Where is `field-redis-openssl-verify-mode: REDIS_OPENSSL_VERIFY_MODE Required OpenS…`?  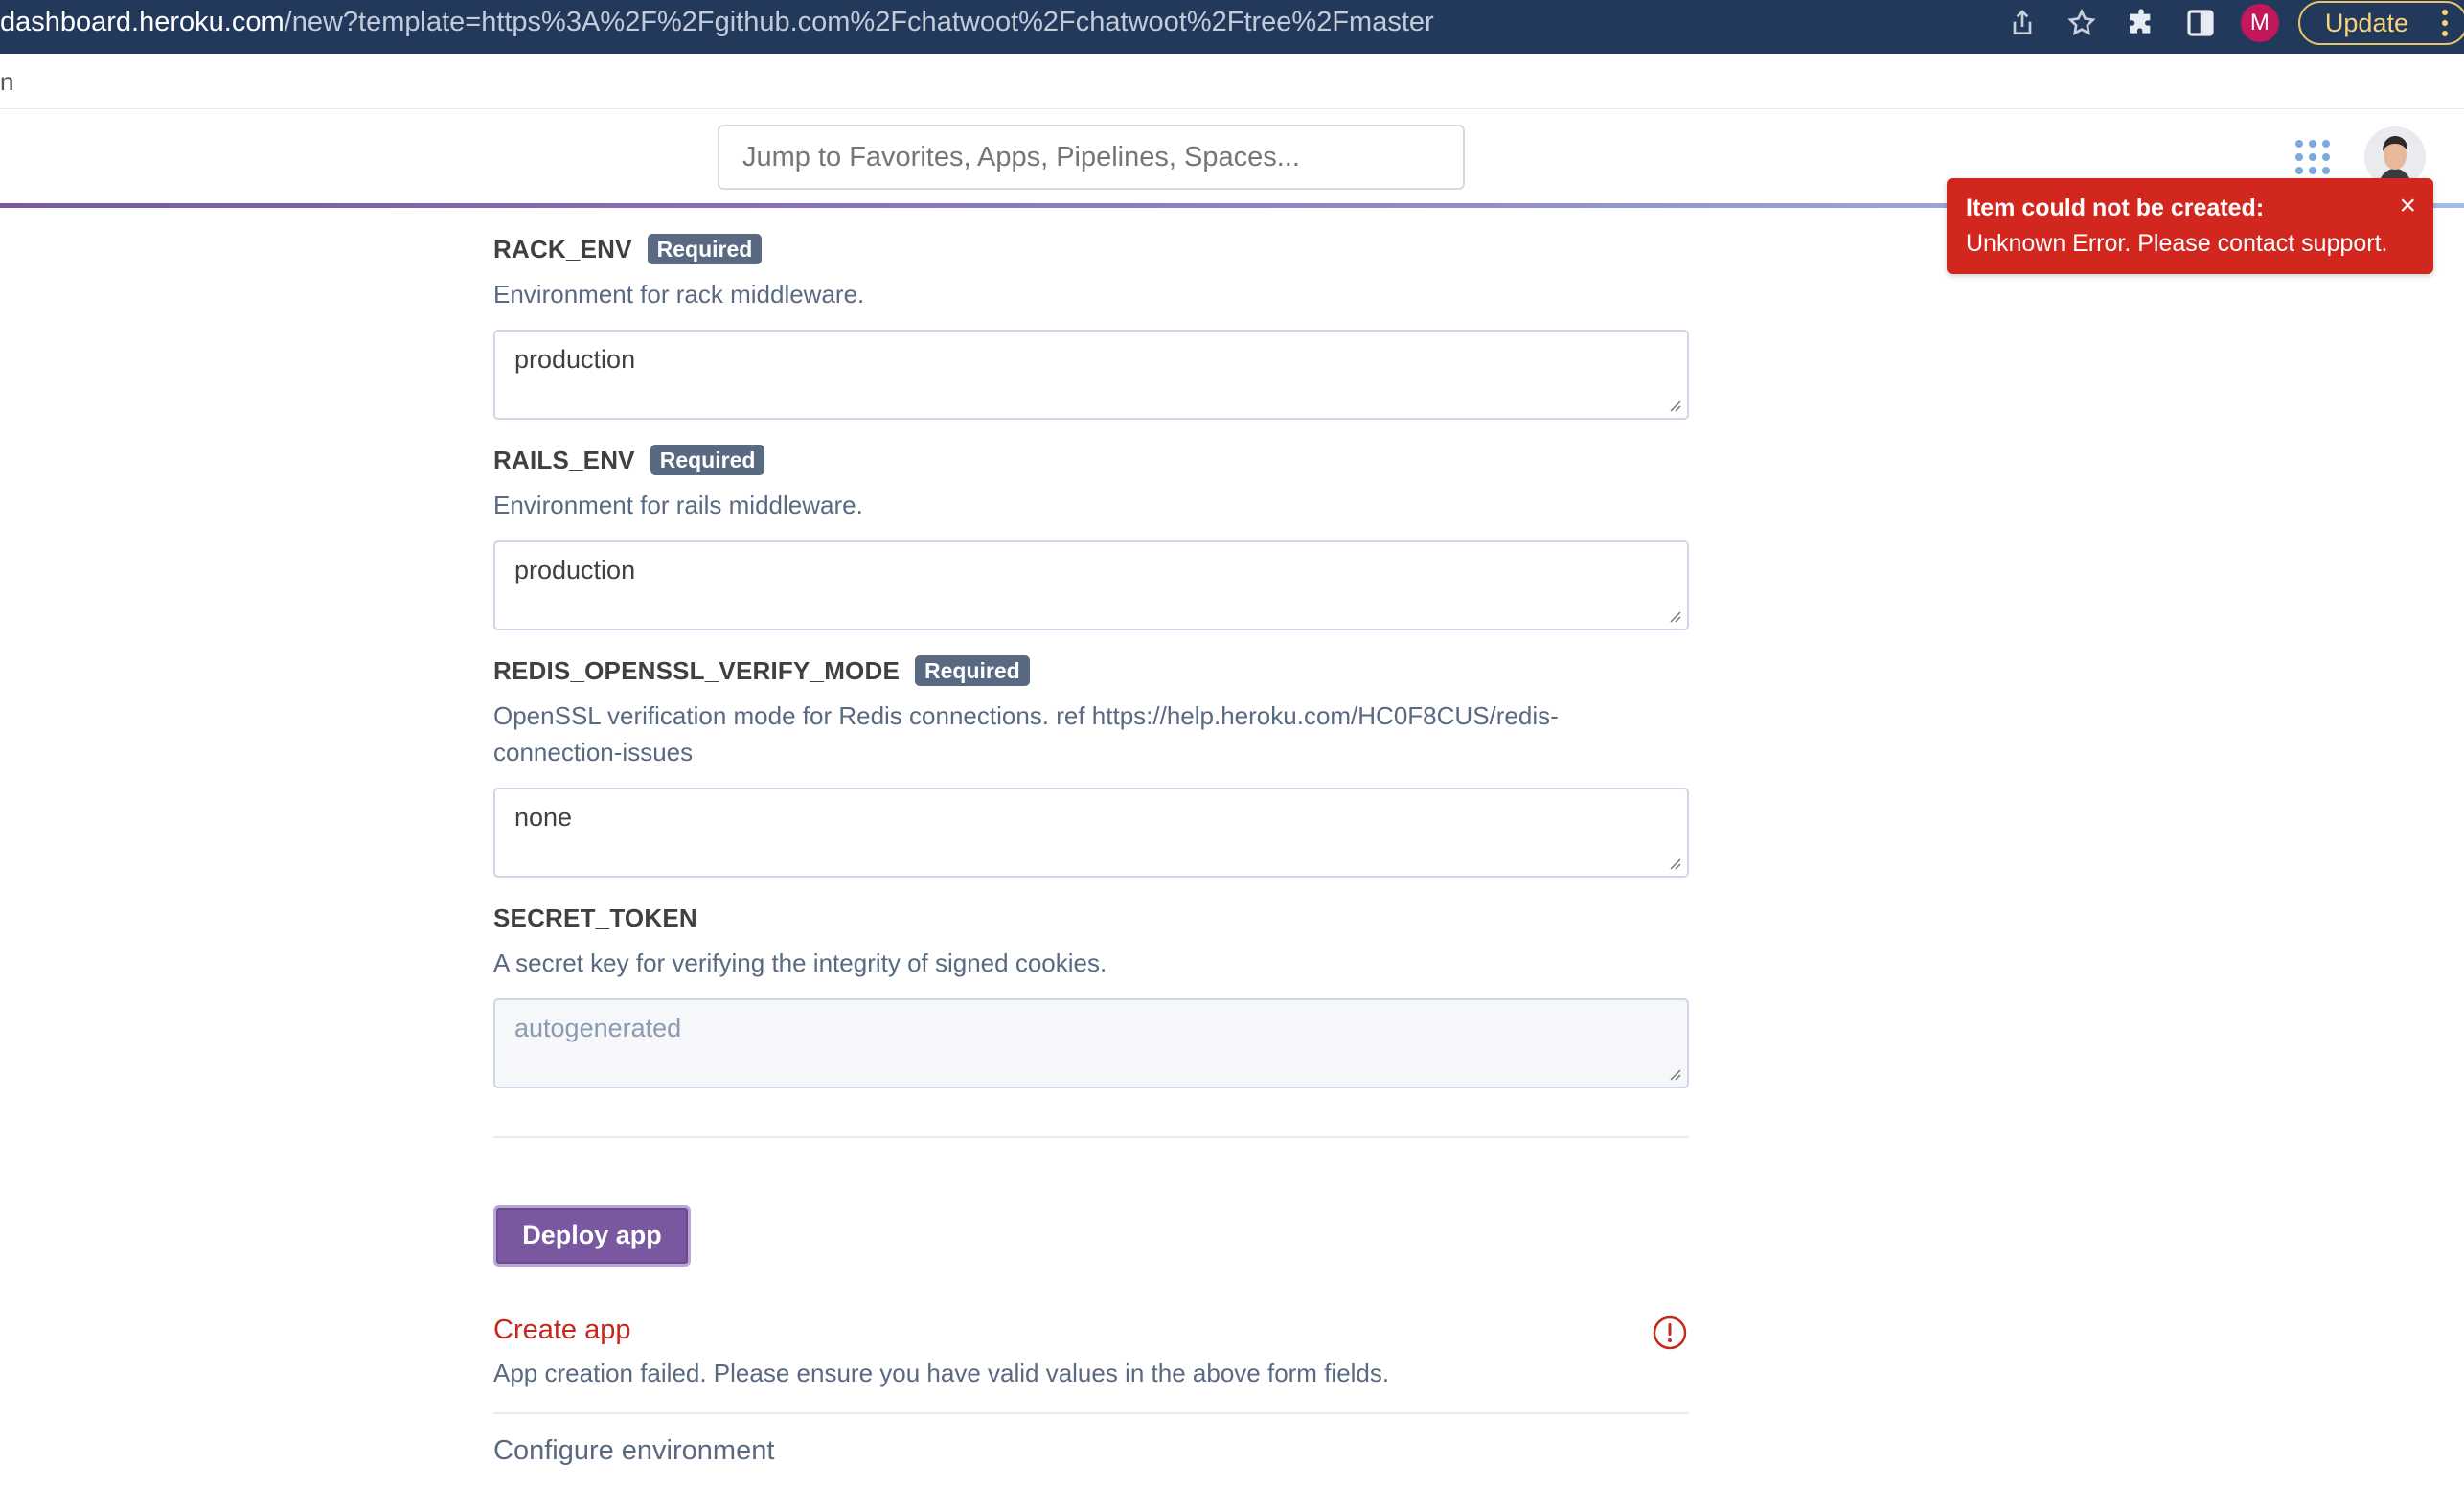
field-redis-openssl-verify-mode: REDIS_OPENSSL_VERIFY_MODE Required OpenS… is located at coordinates (1091, 765).